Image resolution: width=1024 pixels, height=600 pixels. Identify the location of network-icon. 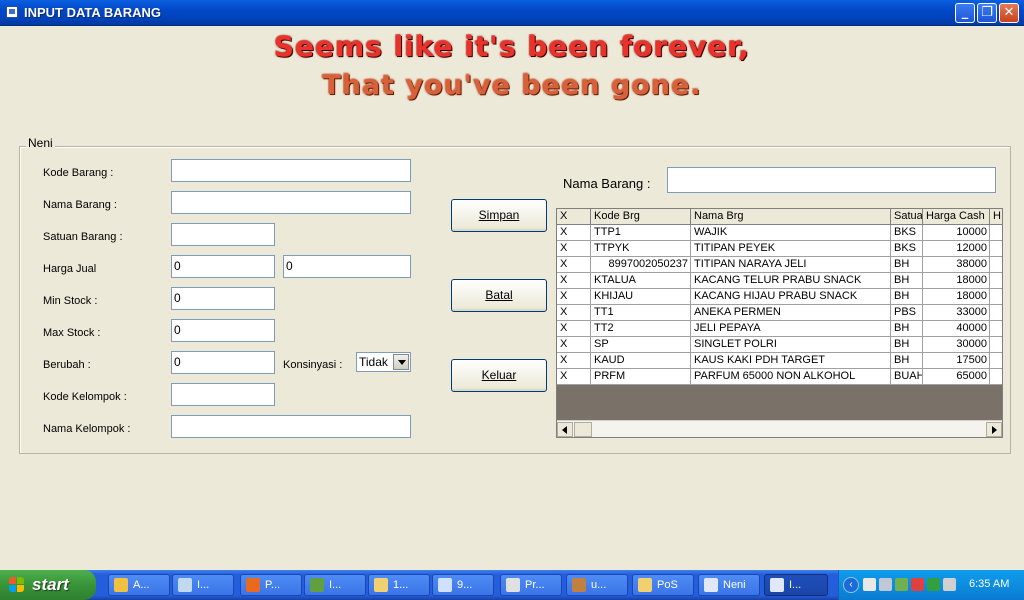
(885, 584).